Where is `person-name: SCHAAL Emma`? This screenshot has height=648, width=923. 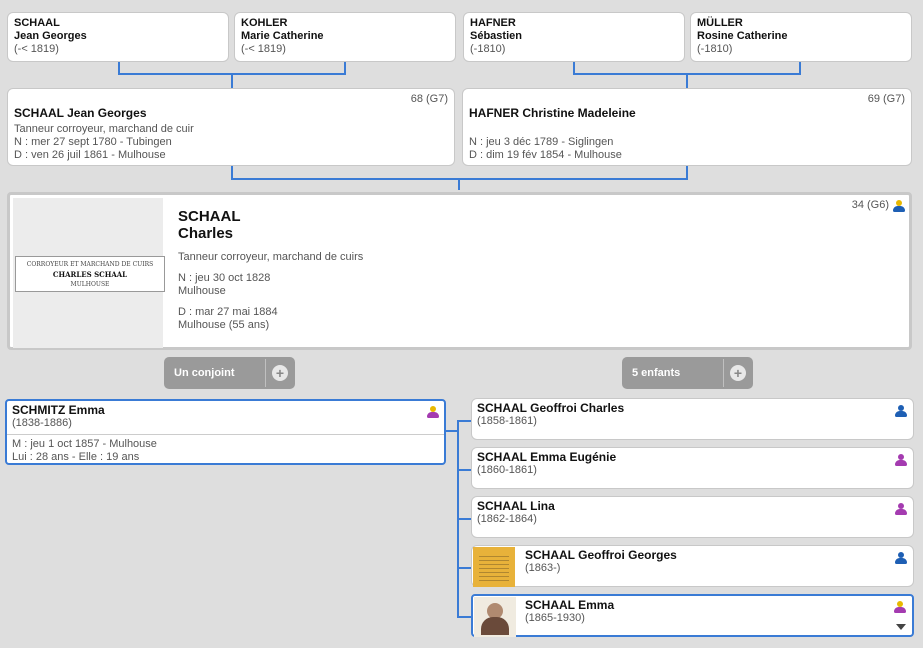
person-name: SCHAAL Emma is located at coordinates (570, 605).